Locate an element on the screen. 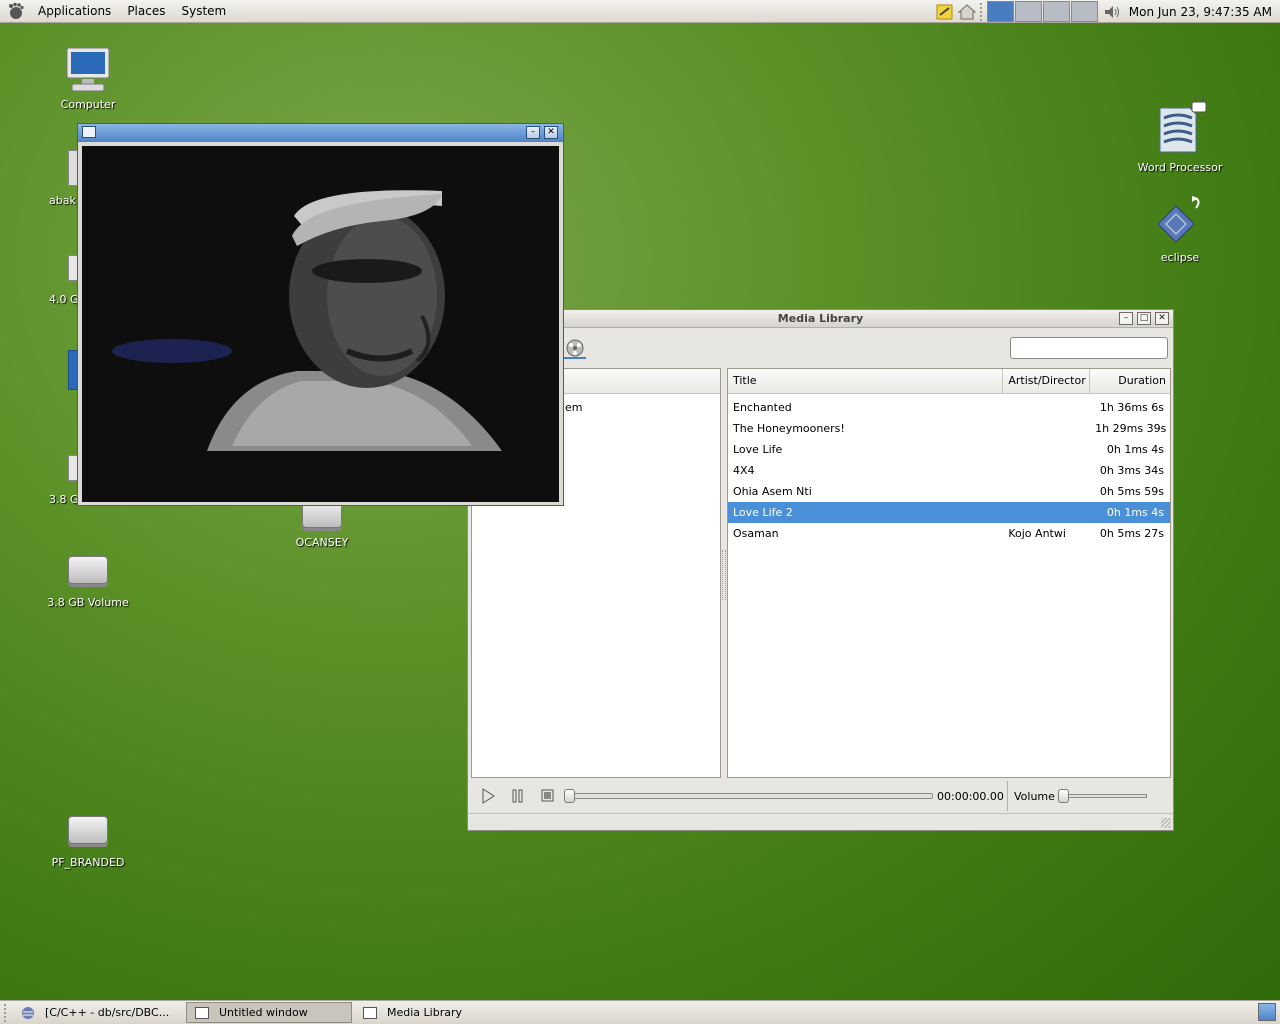 This screenshot has width=1280, height=1024. window-title: Media Library is located at coordinates (820, 318).